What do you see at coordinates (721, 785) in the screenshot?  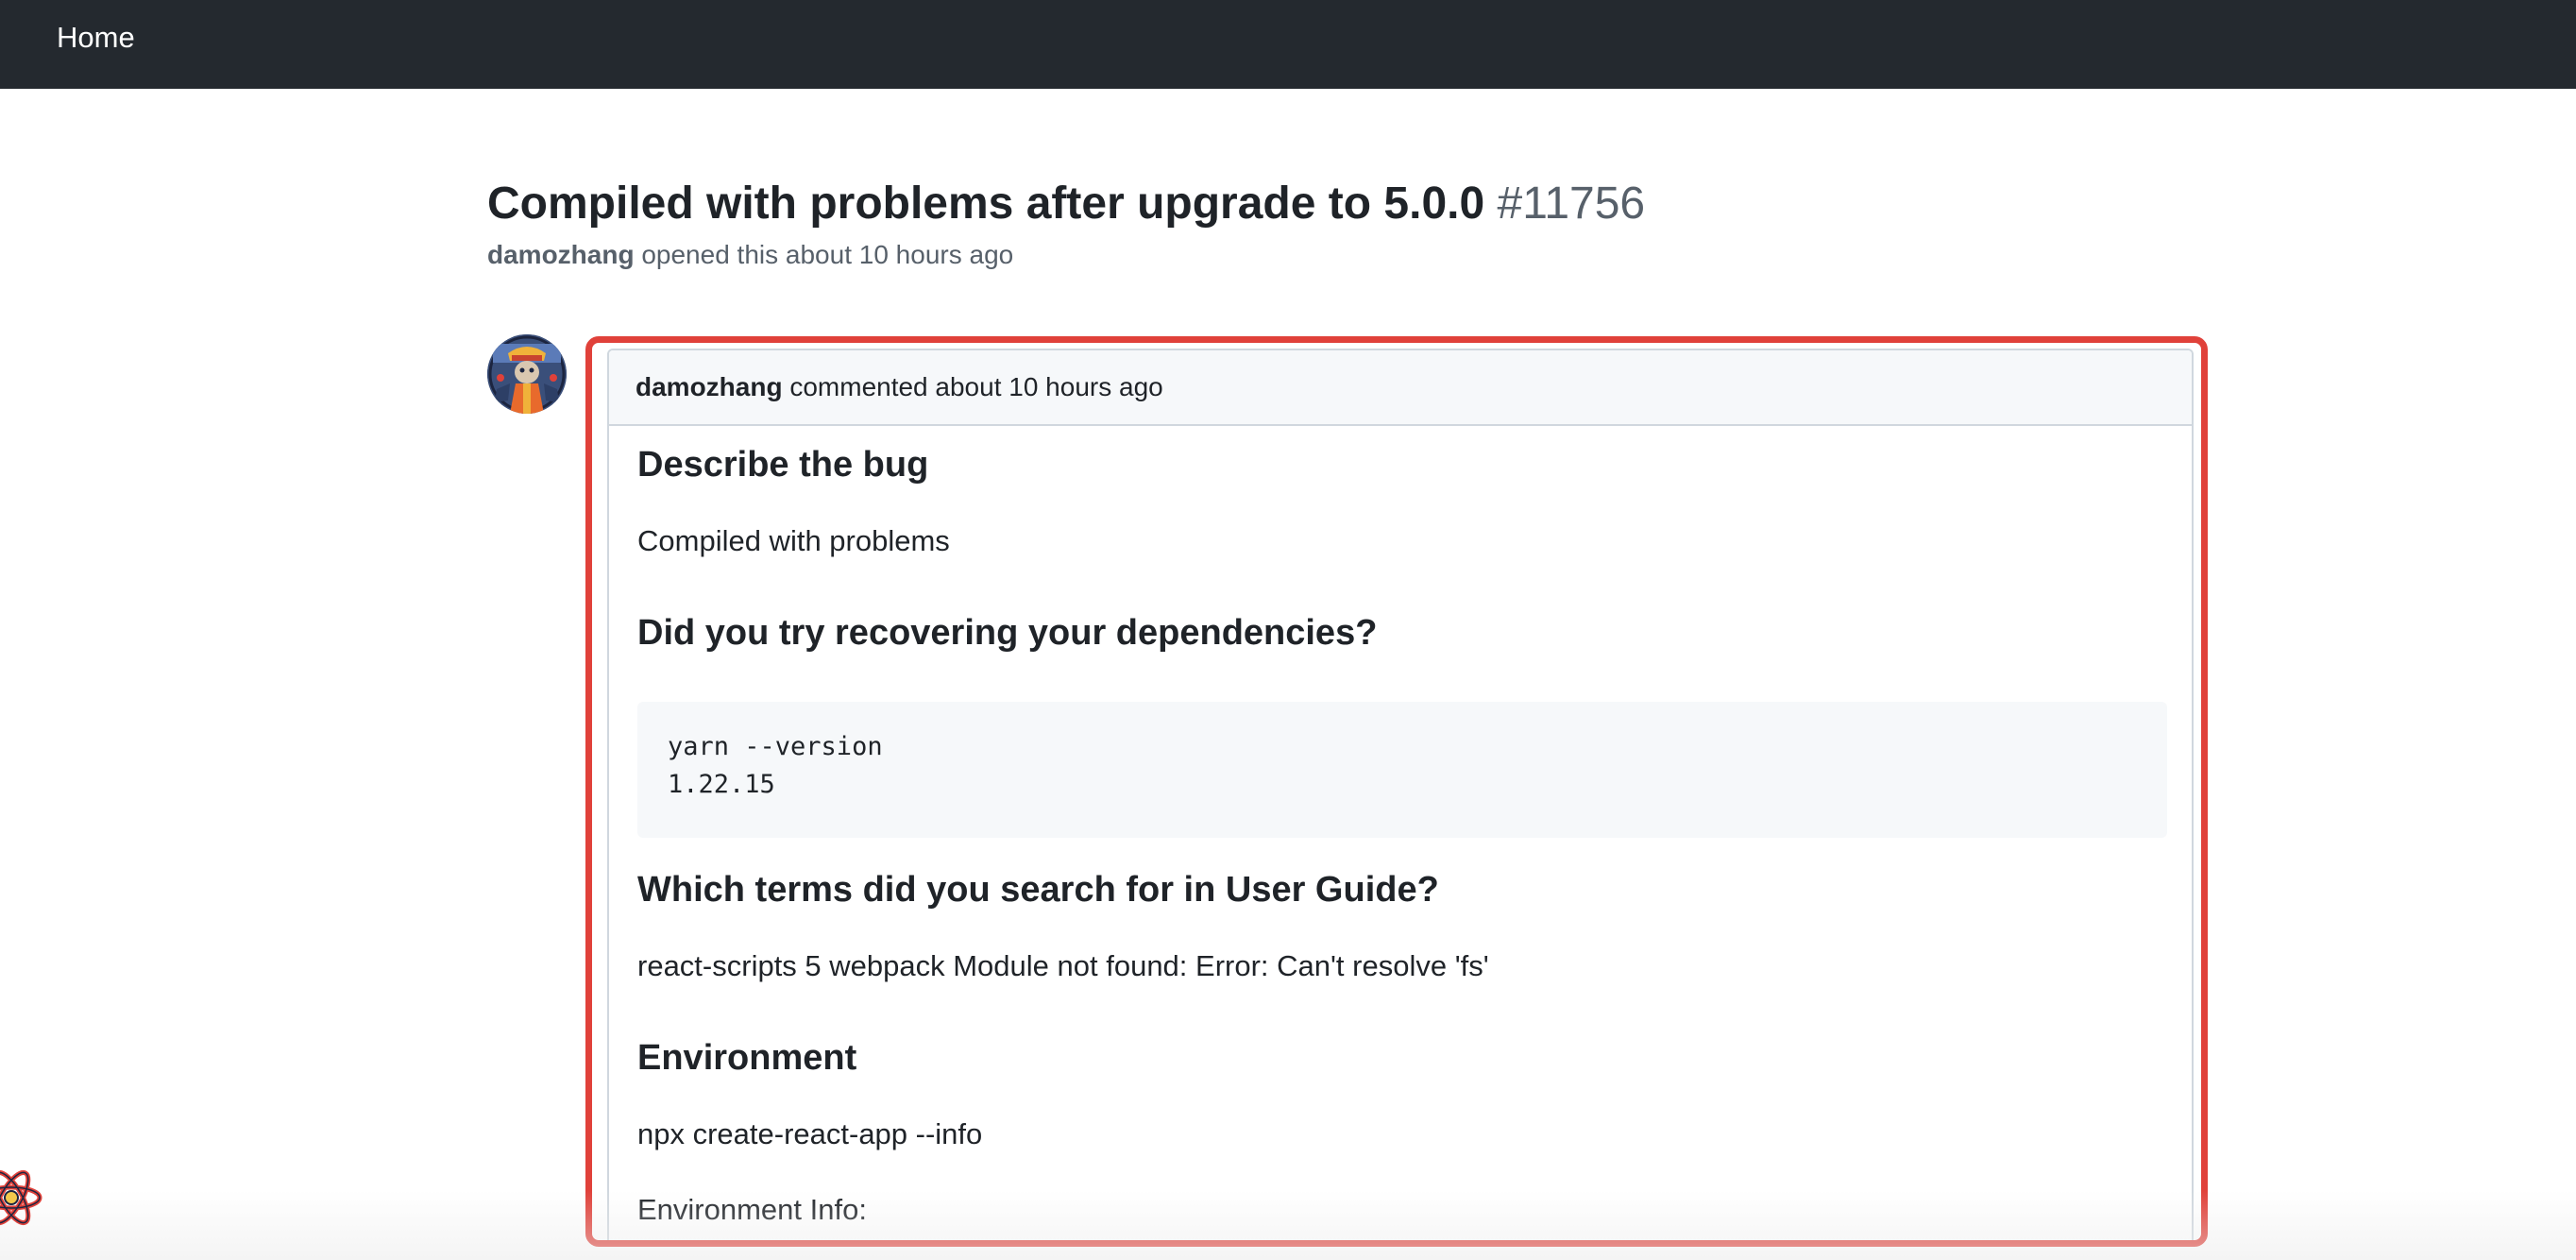 I see `deps-code-line-2: 1.22.15` at bounding box center [721, 785].